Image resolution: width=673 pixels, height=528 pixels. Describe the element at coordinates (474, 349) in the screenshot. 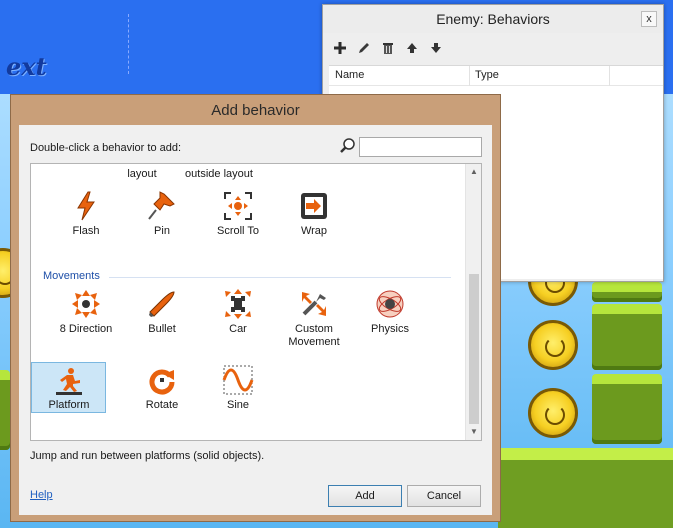

I see `scroll-thumb` at that location.